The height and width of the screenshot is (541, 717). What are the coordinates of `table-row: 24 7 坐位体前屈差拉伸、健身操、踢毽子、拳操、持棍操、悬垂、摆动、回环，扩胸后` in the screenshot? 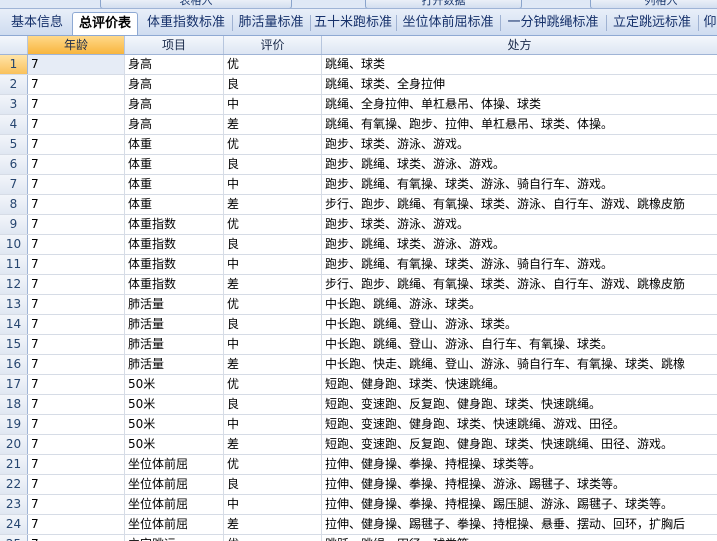 It's located at (358, 525).